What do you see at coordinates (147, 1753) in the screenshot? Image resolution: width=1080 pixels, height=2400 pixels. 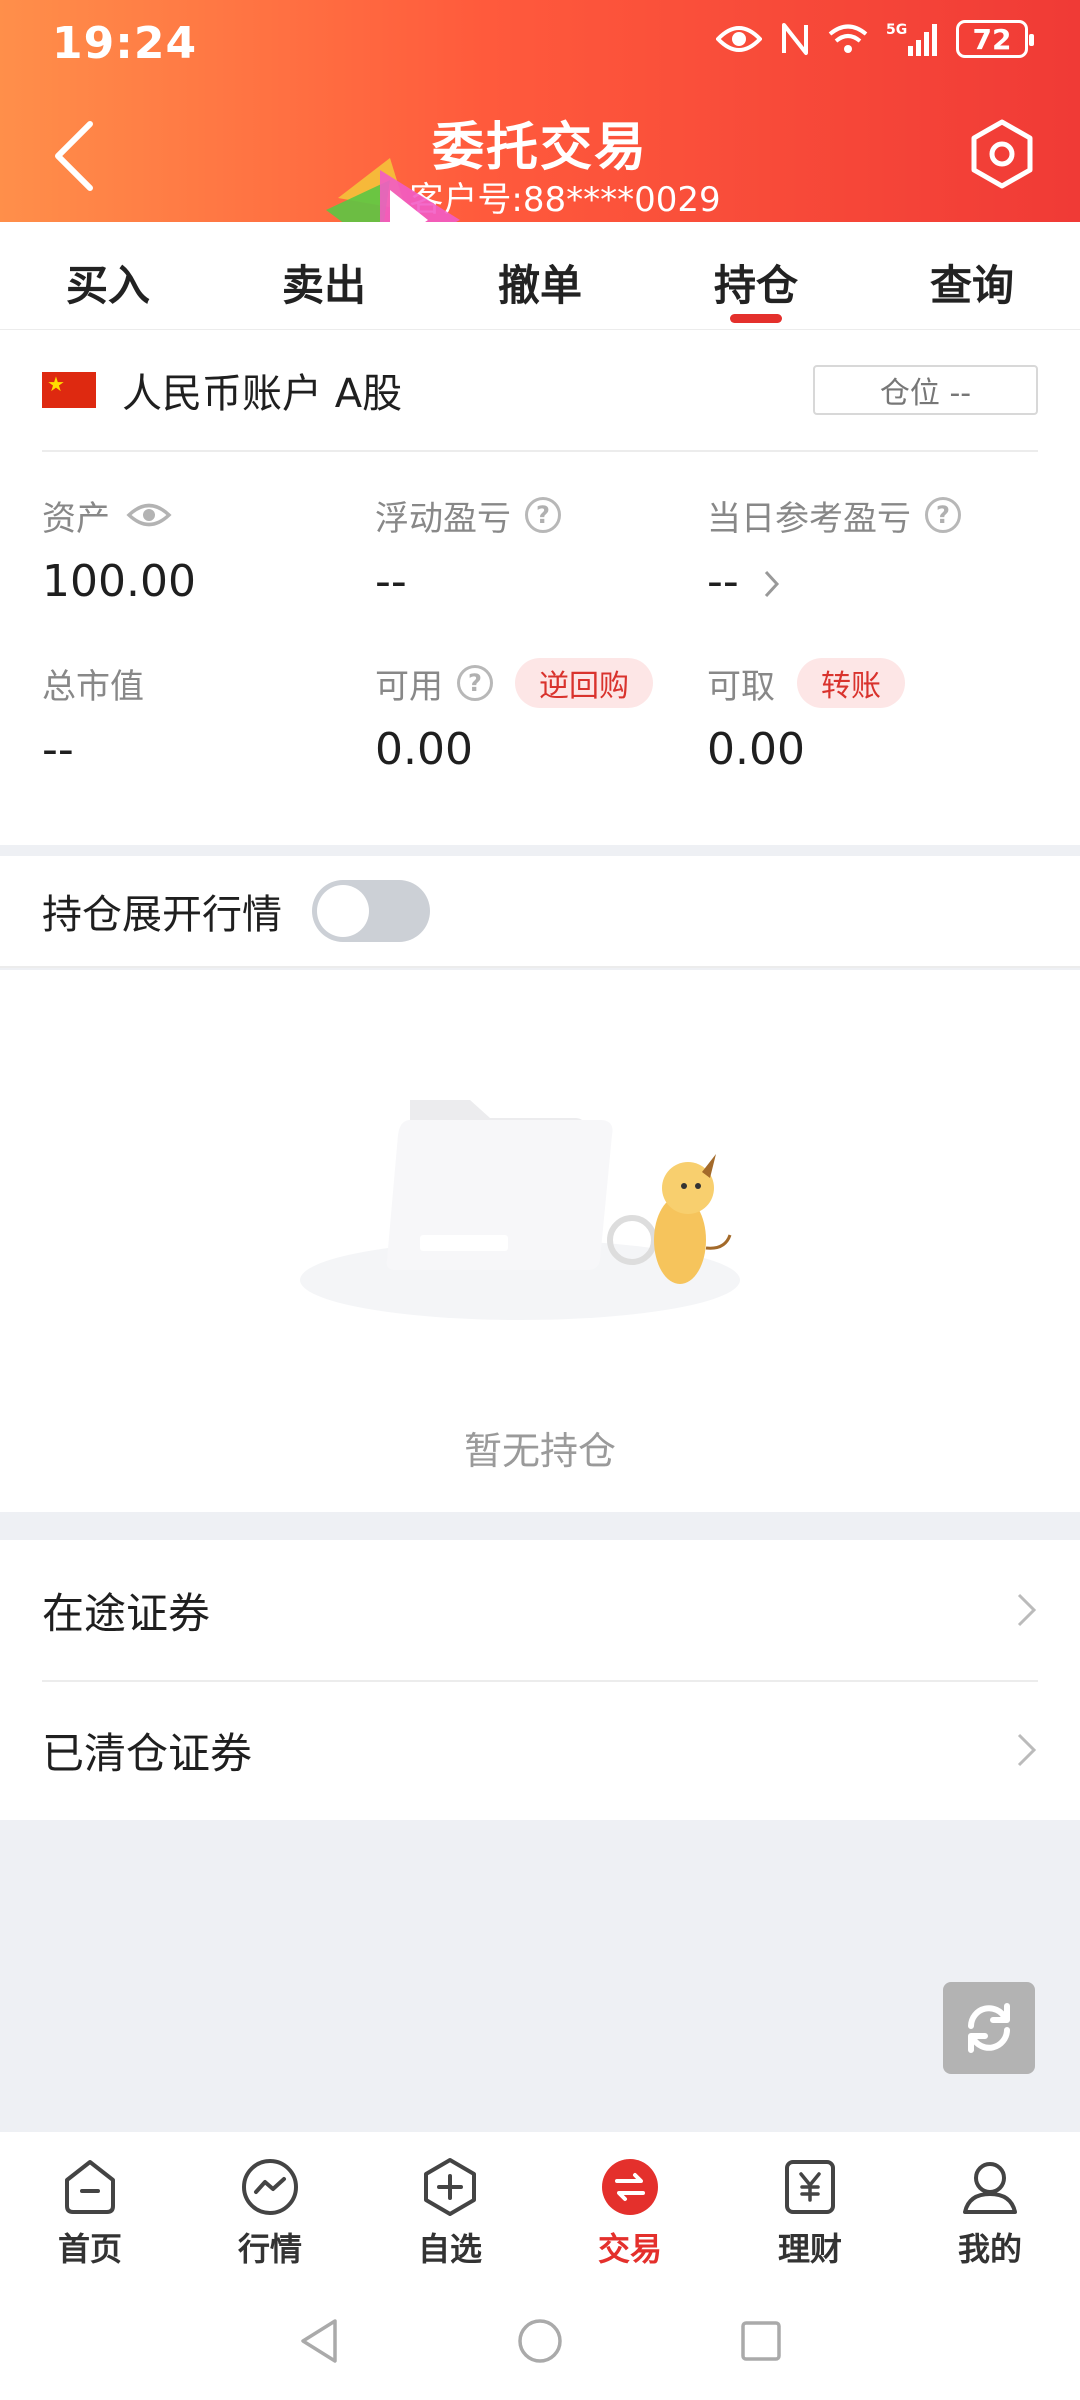 I see `list-item-label: 已清仓证券` at bounding box center [147, 1753].